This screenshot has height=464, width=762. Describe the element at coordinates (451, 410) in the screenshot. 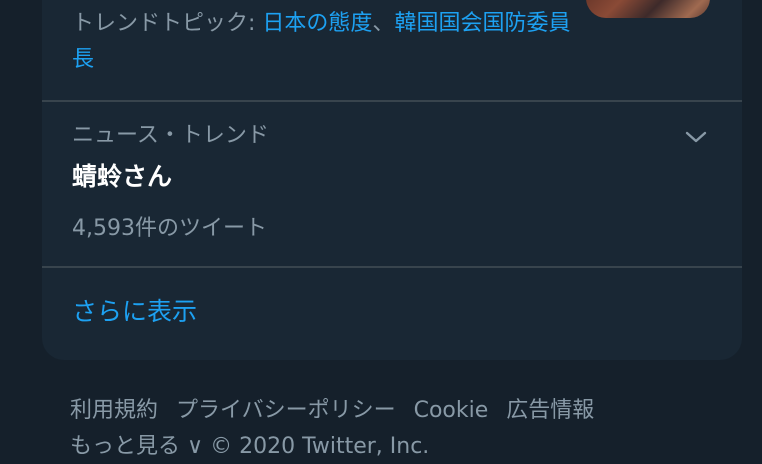

I see `footer-link-cookie: Cookie` at that location.